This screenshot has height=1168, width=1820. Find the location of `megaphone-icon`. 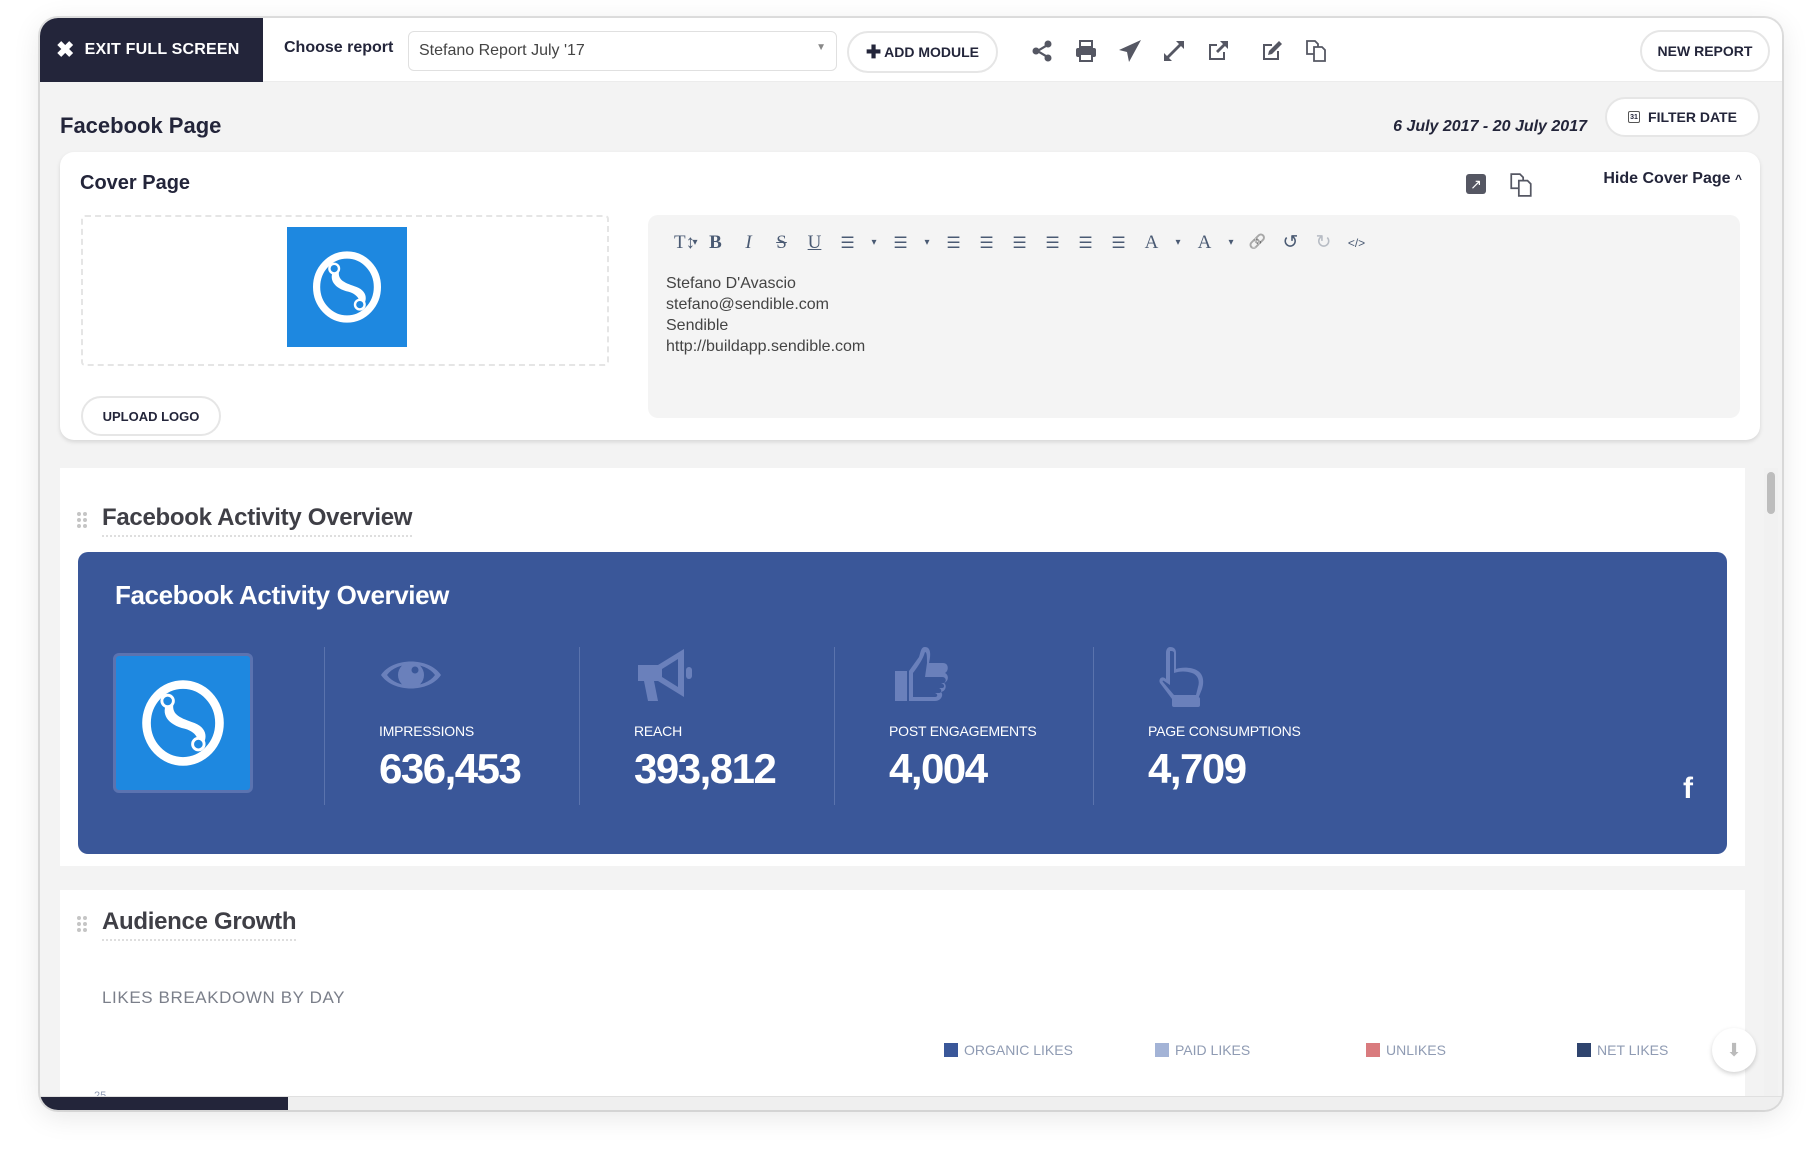

megaphone-icon is located at coordinates (666, 675).